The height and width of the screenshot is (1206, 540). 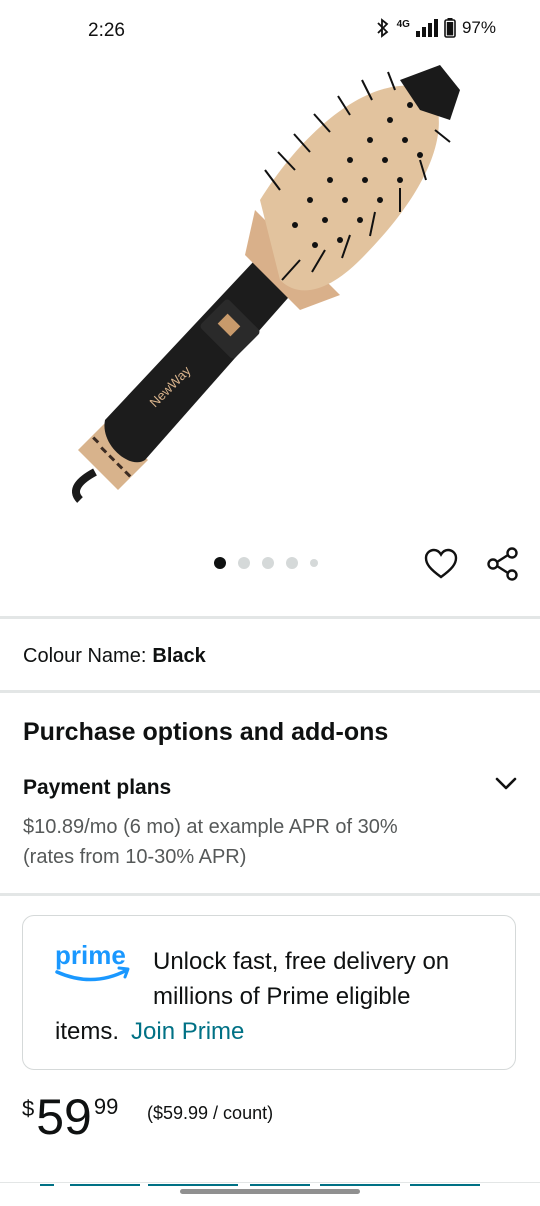 I want to click on status-time: 2:26, so click(x=106, y=30).